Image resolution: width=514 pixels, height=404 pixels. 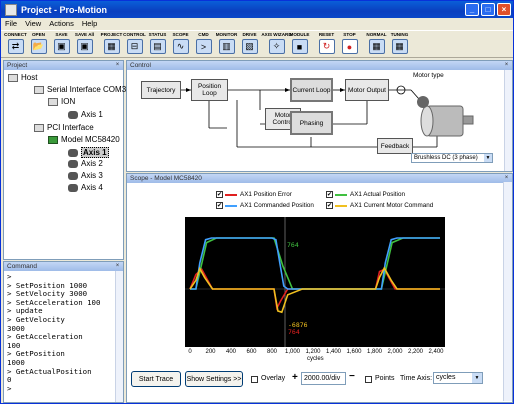 What do you see at coordinates (89, 23) in the screenshot?
I see `menu-help: Help` at bounding box center [89, 23].